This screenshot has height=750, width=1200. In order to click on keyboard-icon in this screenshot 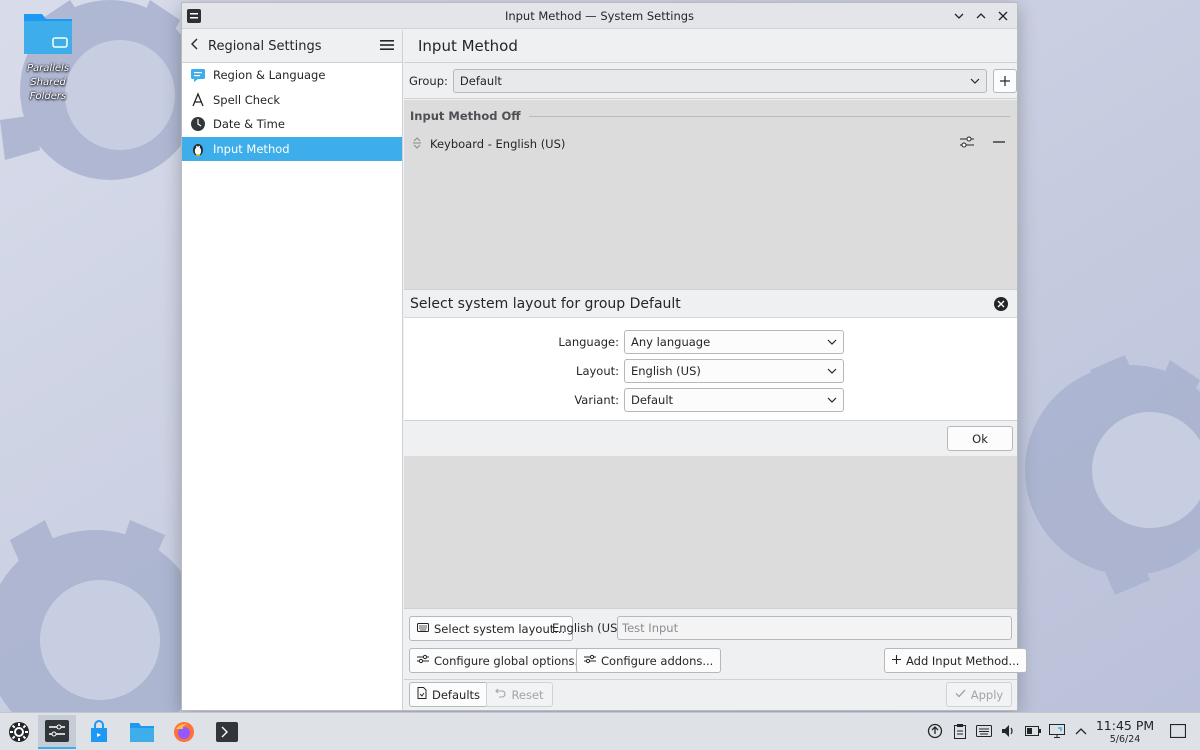, I will do `click(423, 628)`.